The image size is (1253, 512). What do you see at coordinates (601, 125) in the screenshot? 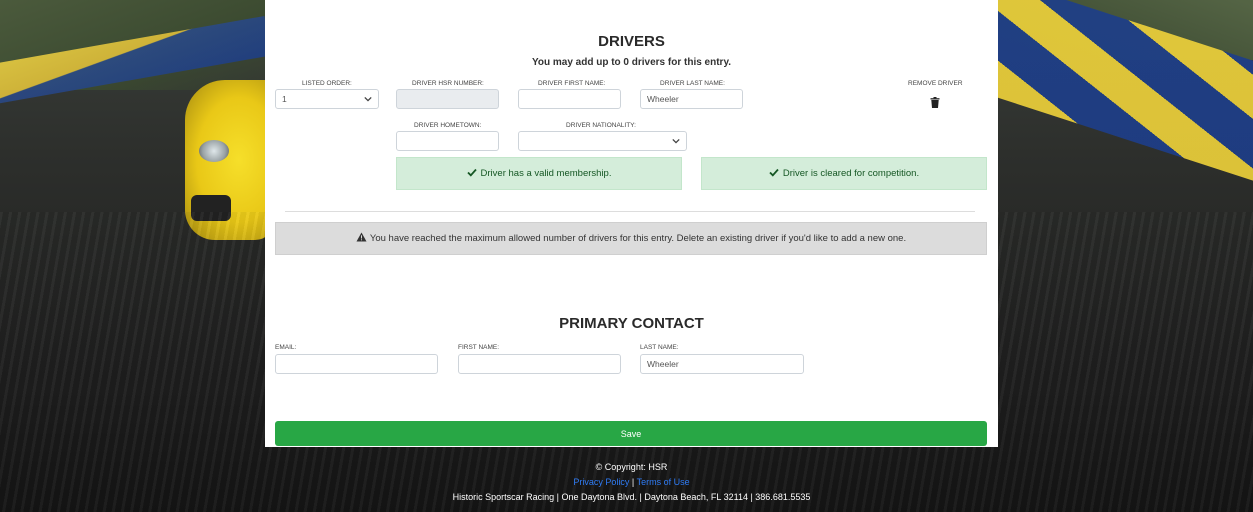
I see `nationality-label: DRIVER NATIONALITY:` at bounding box center [601, 125].